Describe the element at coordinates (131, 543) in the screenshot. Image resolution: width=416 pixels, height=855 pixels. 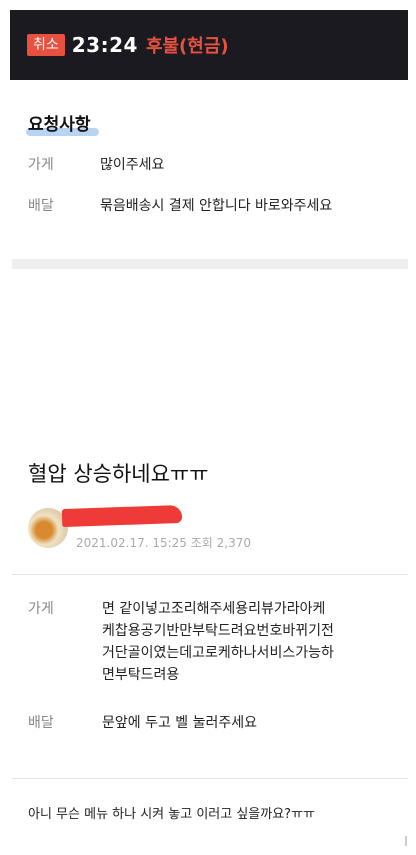
I see `post-date: 2021.02.17. 15:25` at that location.